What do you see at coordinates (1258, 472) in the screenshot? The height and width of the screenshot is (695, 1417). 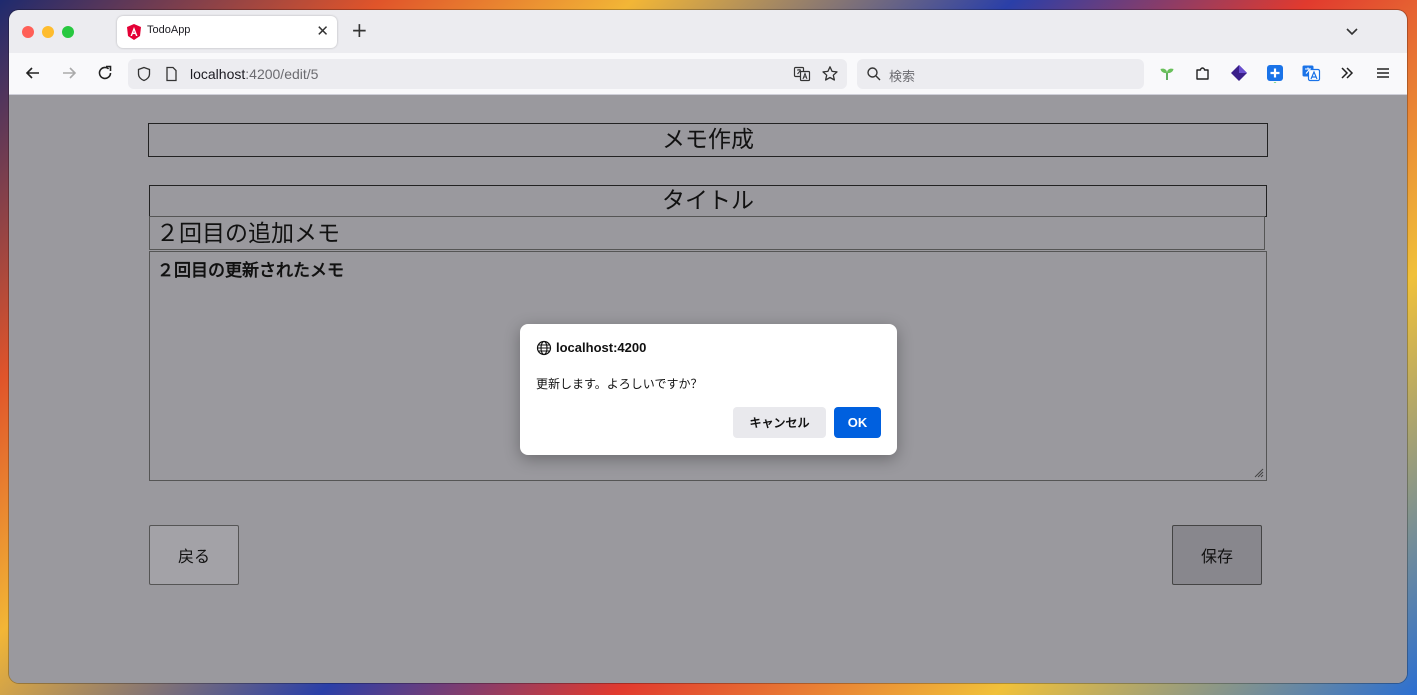 I see `resize-handle-icon` at bounding box center [1258, 472].